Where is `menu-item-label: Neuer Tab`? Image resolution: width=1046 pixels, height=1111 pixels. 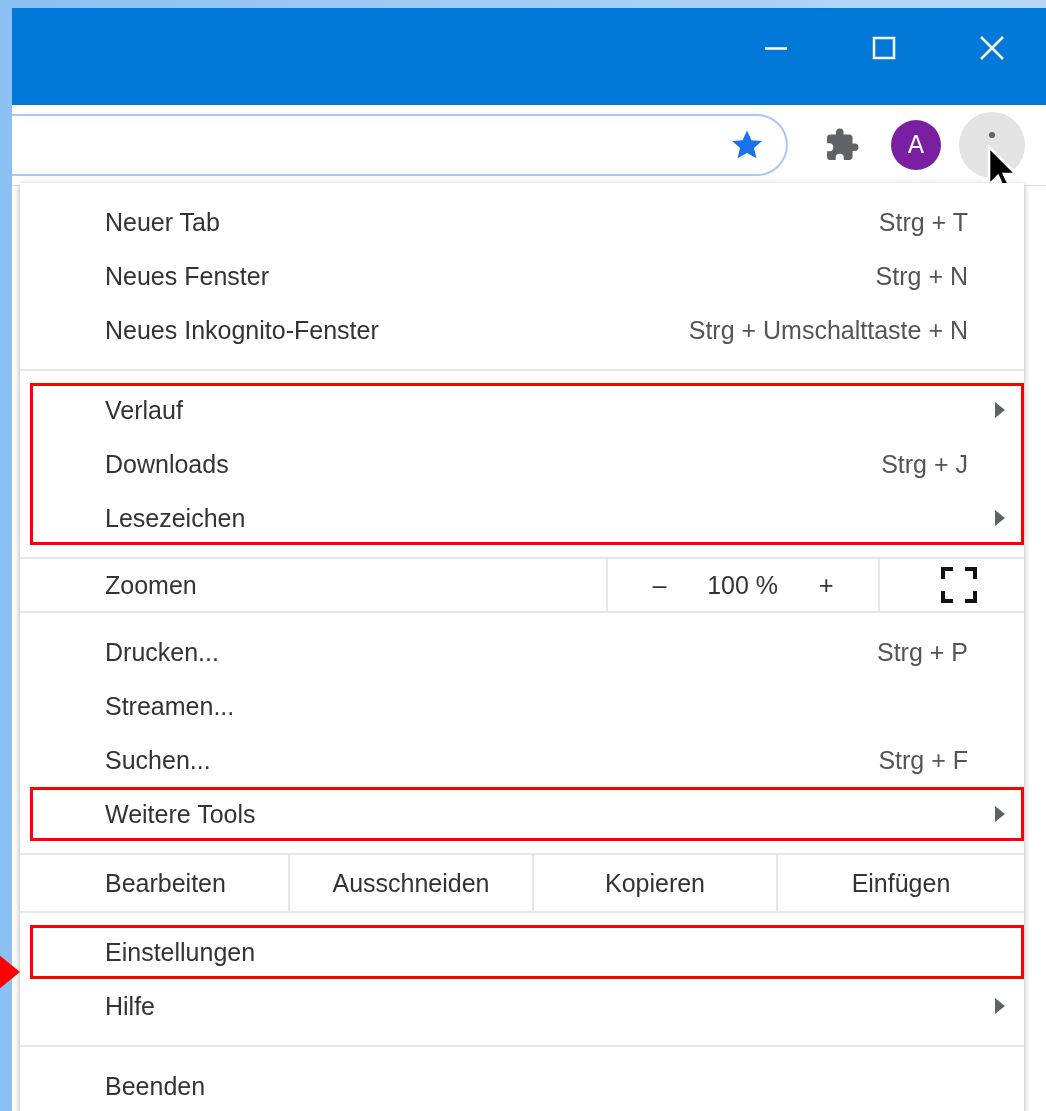
menu-item-label: Neuer Tab is located at coordinates (163, 222).